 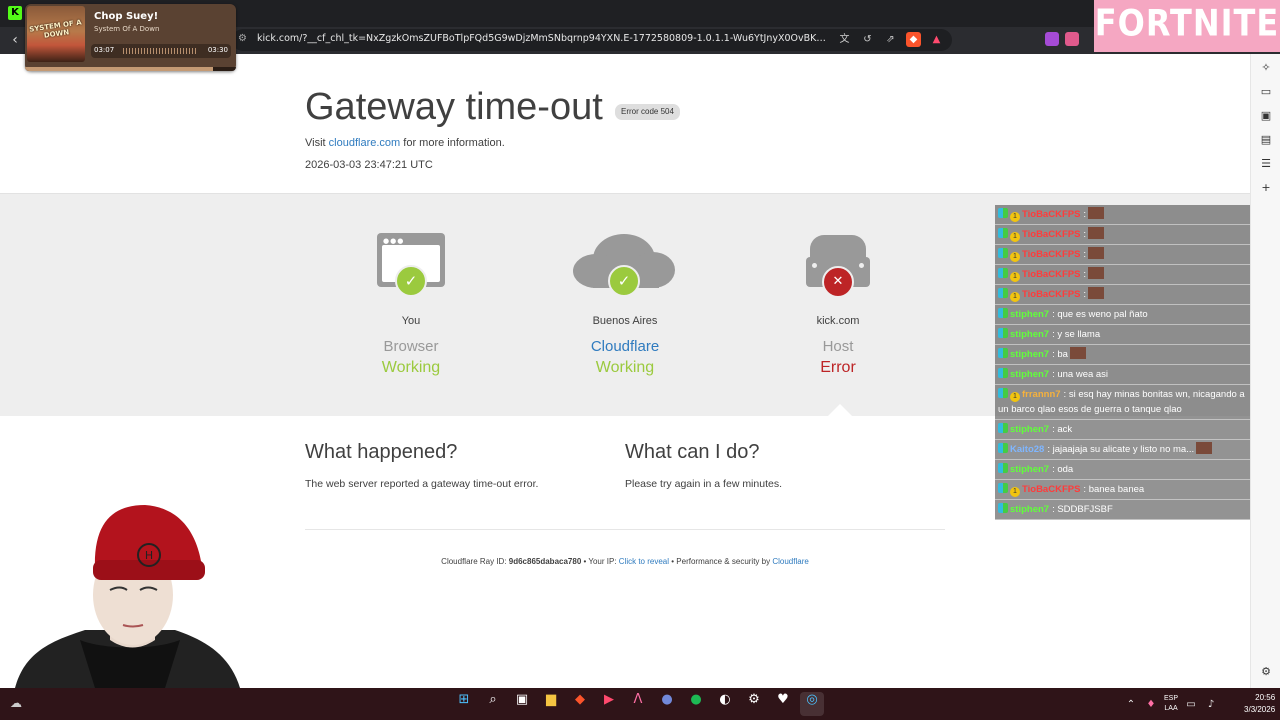 I want to click on kick-icon: K, so click(x=15, y=13).